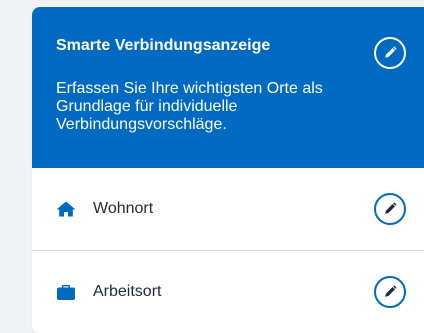 Image resolution: width=424 pixels, height=333 pixels. Describe the element at coordinates (66, 292) in the screenshot. I see `briefcase-icon` at that location.